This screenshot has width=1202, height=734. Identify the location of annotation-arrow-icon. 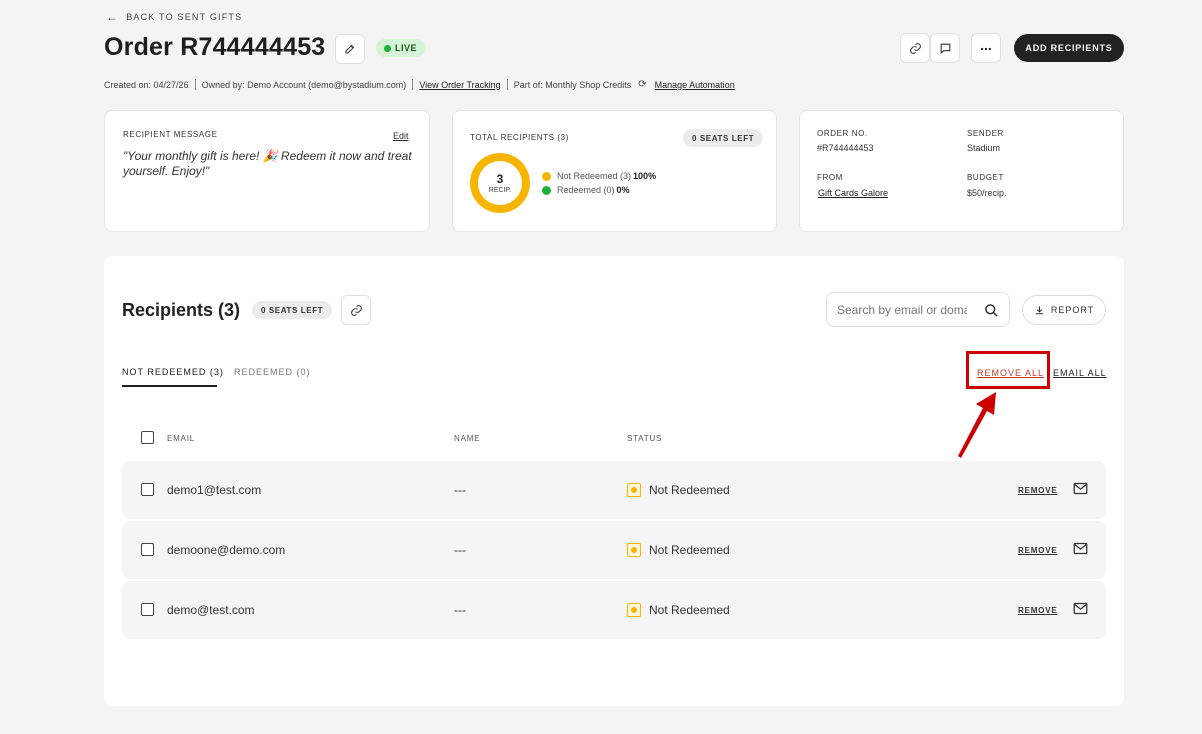
(977, 425).